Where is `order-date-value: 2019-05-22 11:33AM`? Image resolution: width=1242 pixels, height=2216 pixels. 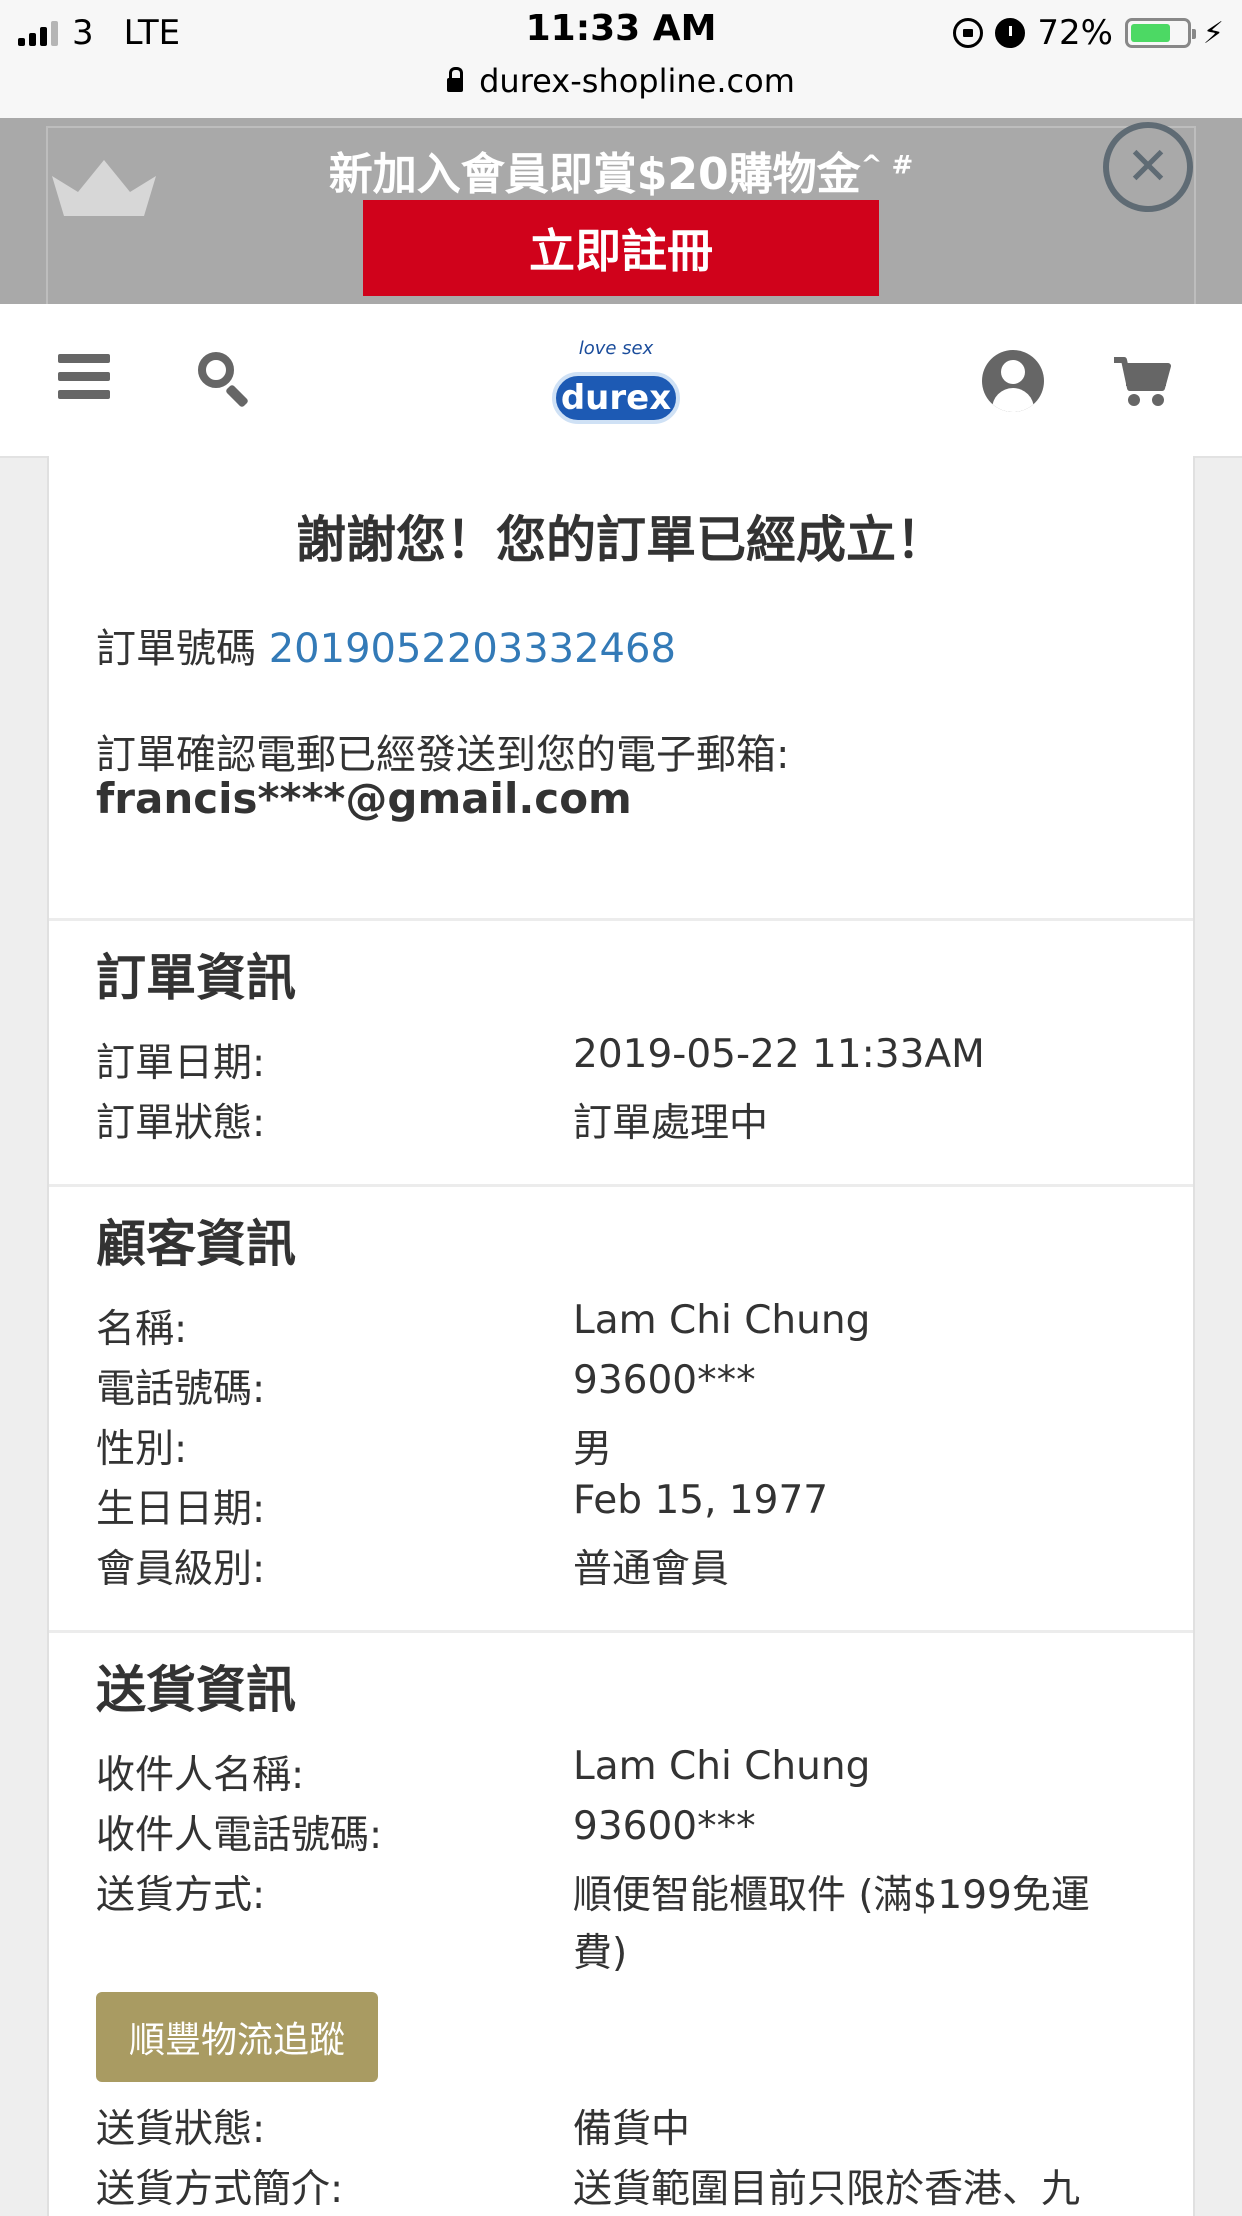
order-date-value: 2019-05-22 11:33AM is located at coordinates (779, 1054).